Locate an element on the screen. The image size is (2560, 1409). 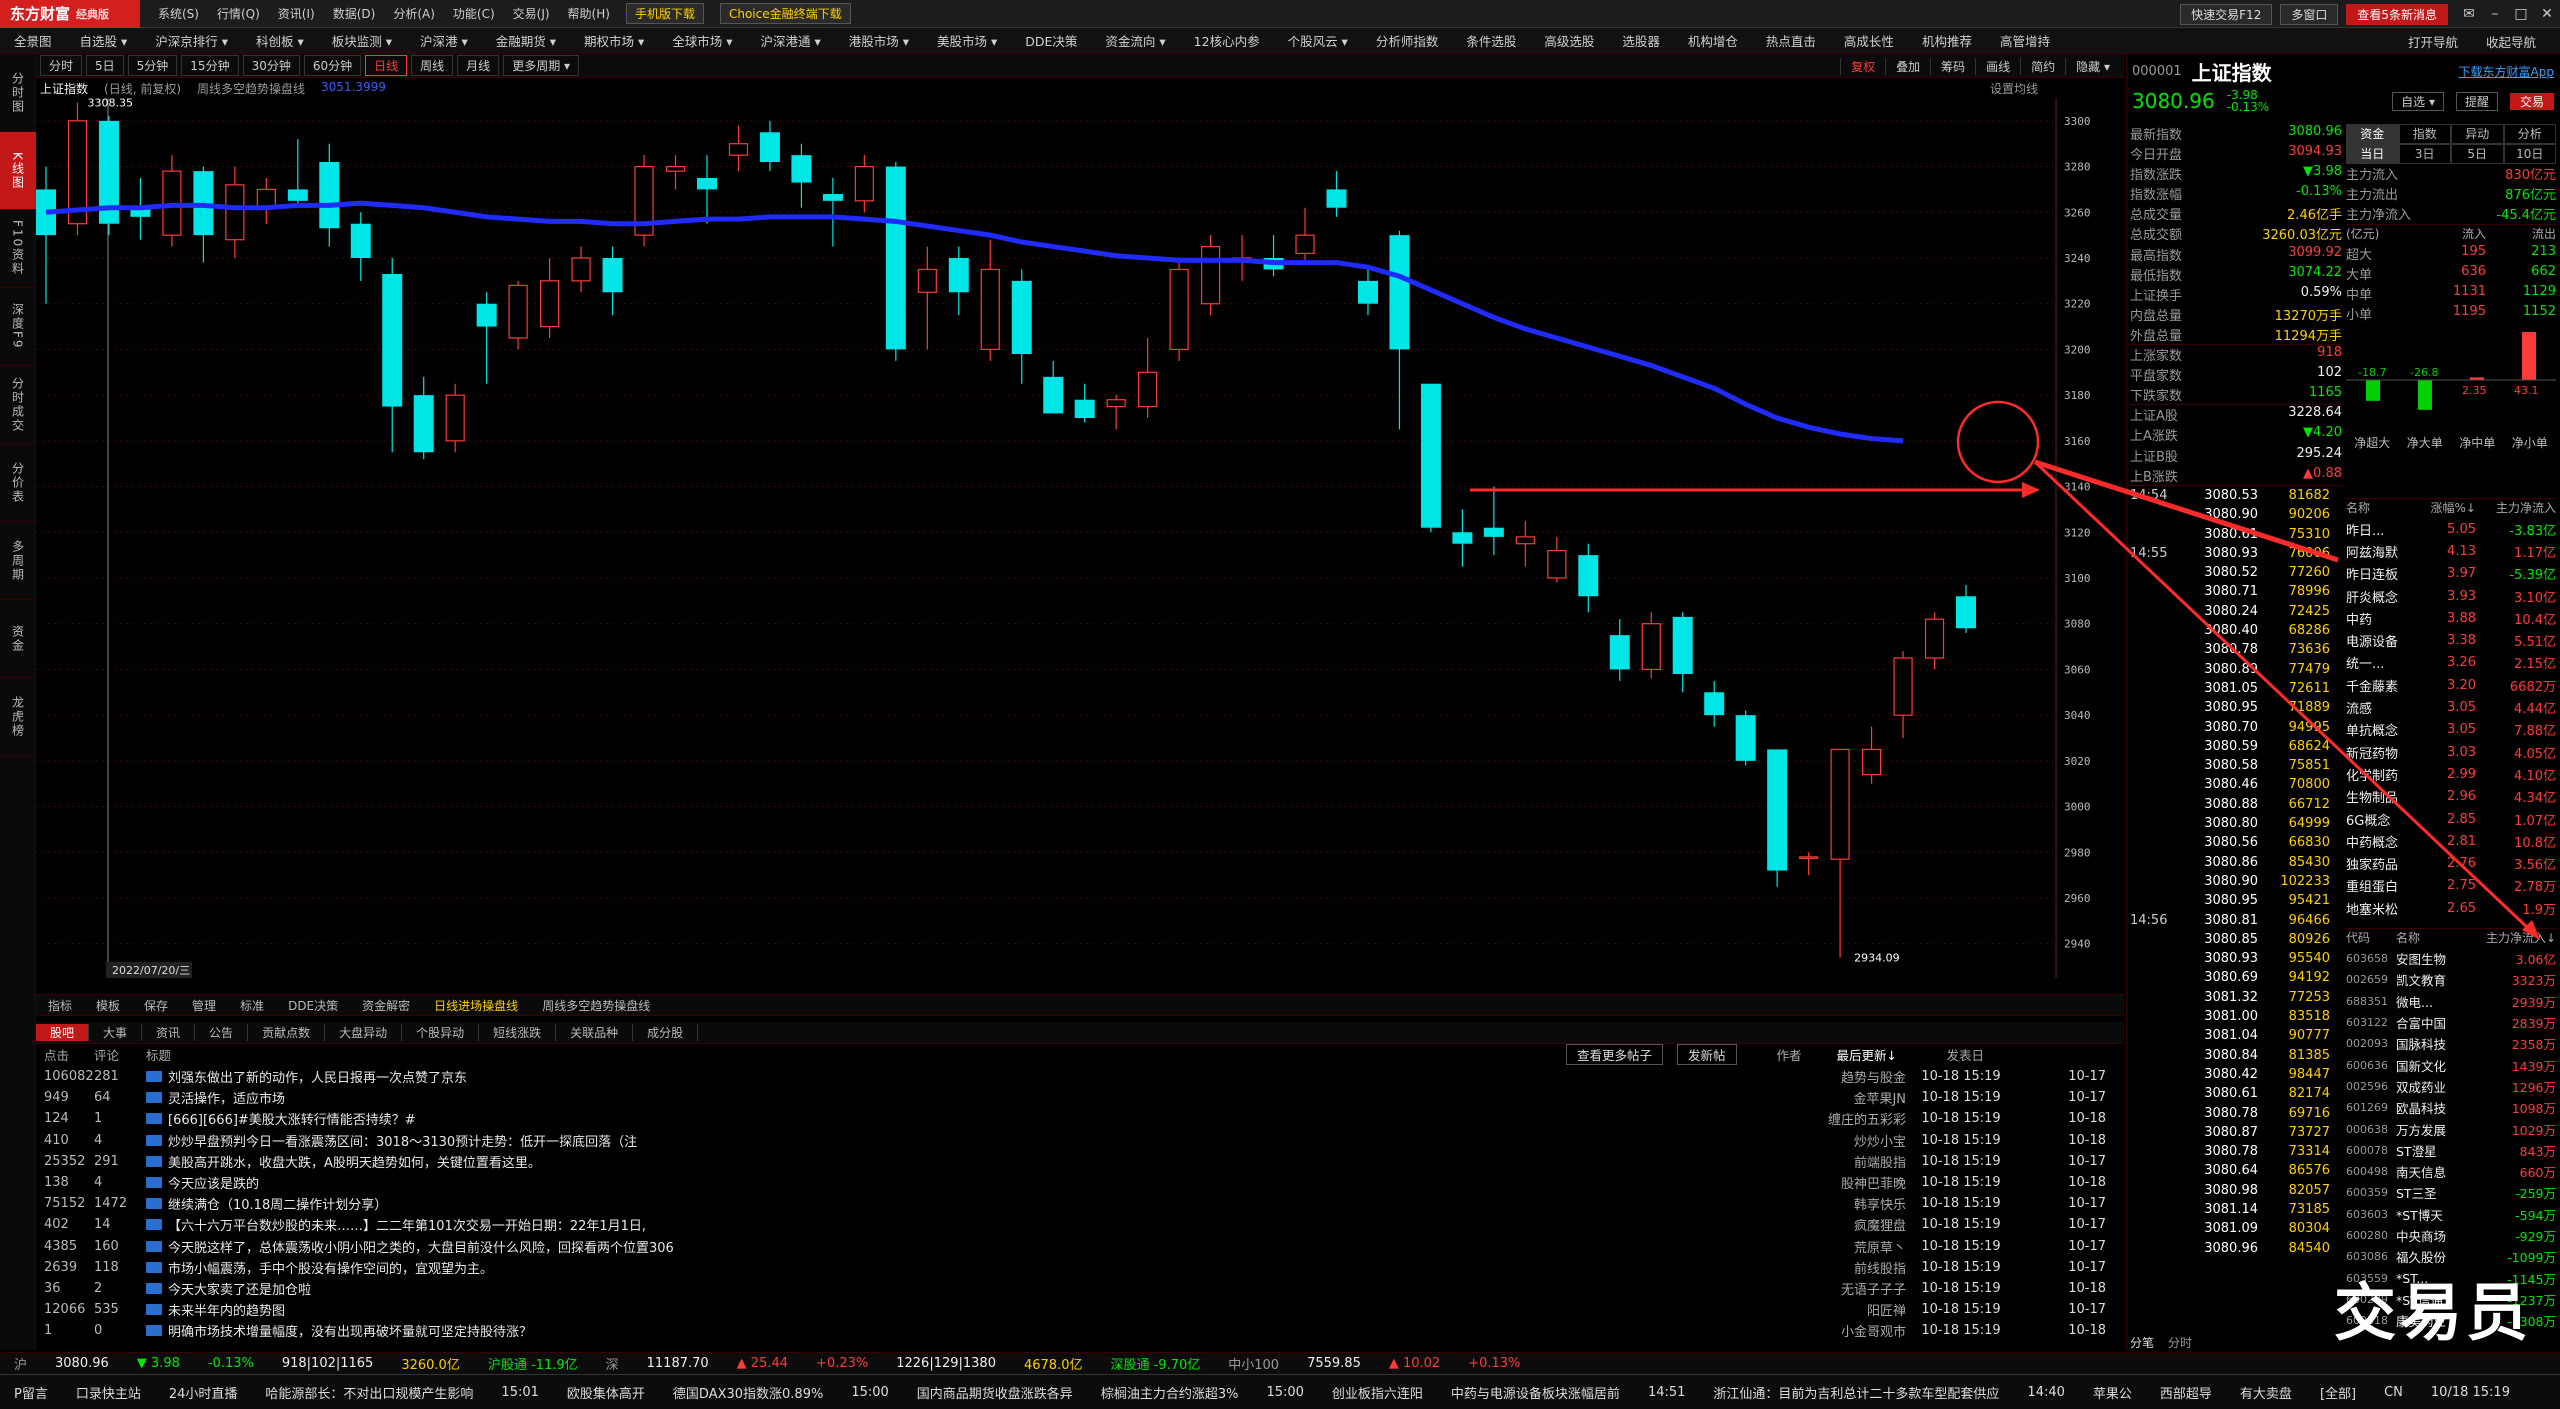
status-item: ▲ 10.02 is located at coordinates (1414, 1363).